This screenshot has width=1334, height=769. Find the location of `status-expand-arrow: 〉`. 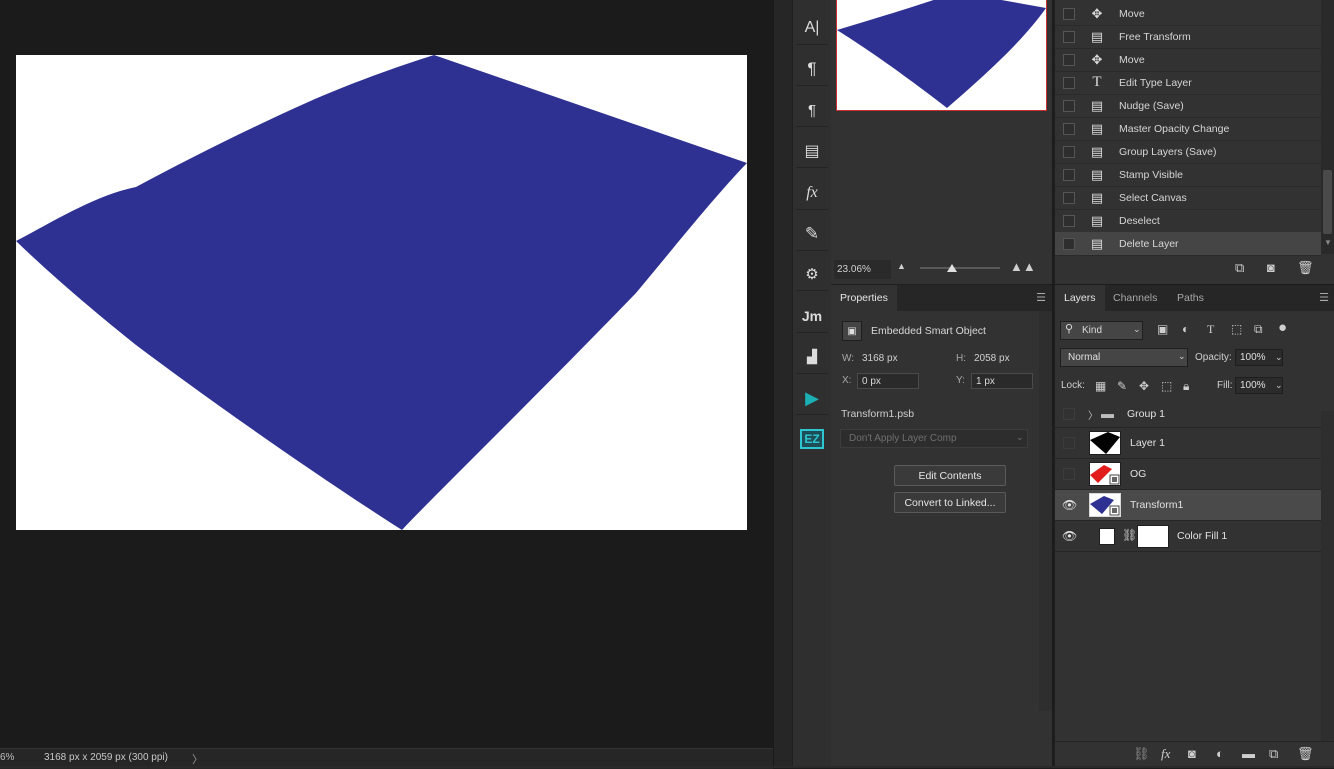

status-expand-arrow: 〉 is located at coordinates (197, 759).